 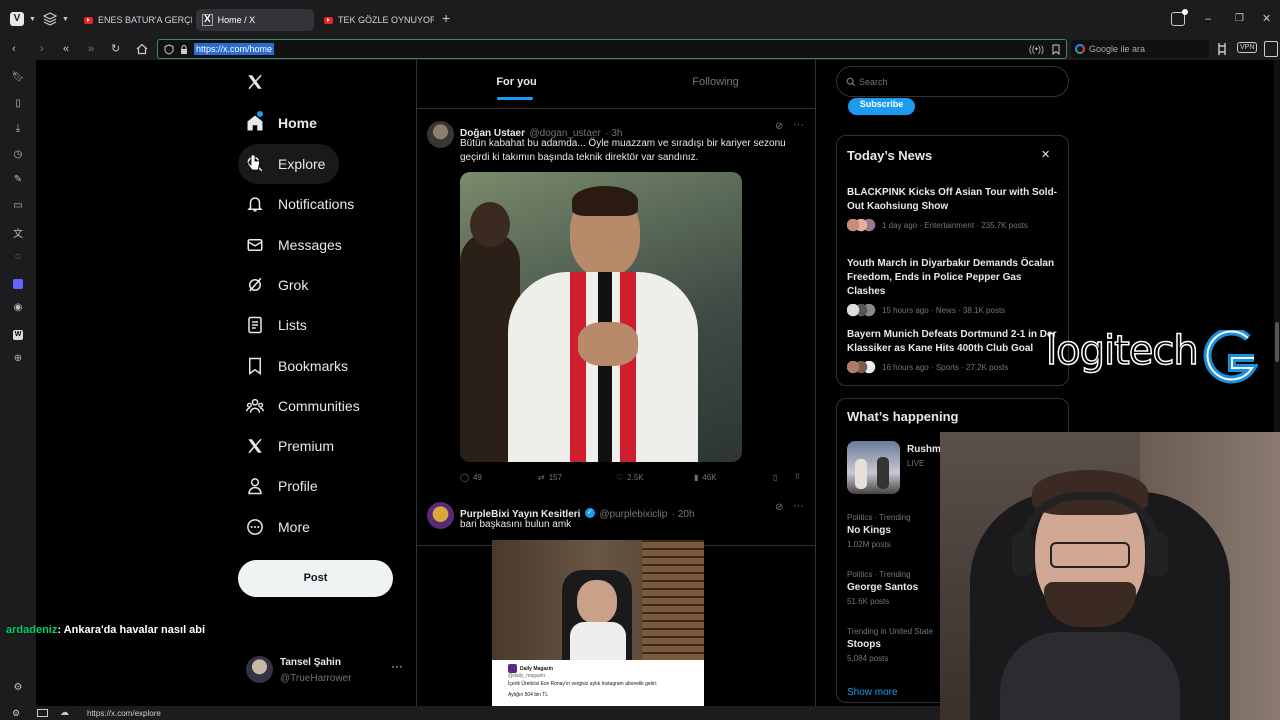 I want to click on tab-for-you: For you, so click(x=516, y=80).